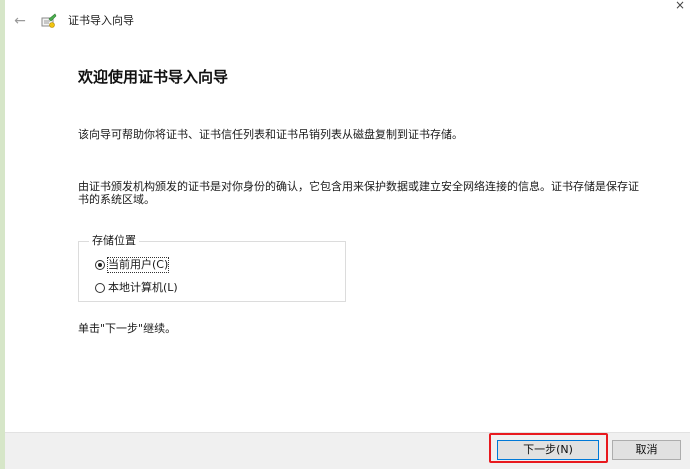  Describe the element at coordinates (49, 20) in the screenshot. I see `certificate-icon` at that location.